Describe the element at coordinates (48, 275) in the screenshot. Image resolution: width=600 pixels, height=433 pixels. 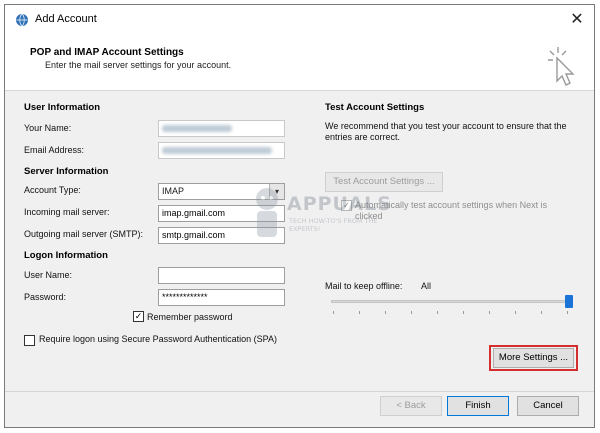
I see `user-name-label: User Name:` at that location.